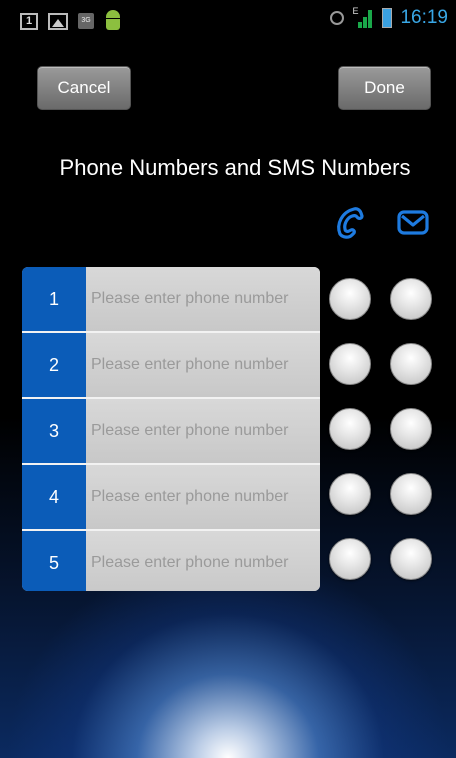 The height and width of the screenshot is (758, 456). I want to click on signal-icon: E, so click(363, 17).